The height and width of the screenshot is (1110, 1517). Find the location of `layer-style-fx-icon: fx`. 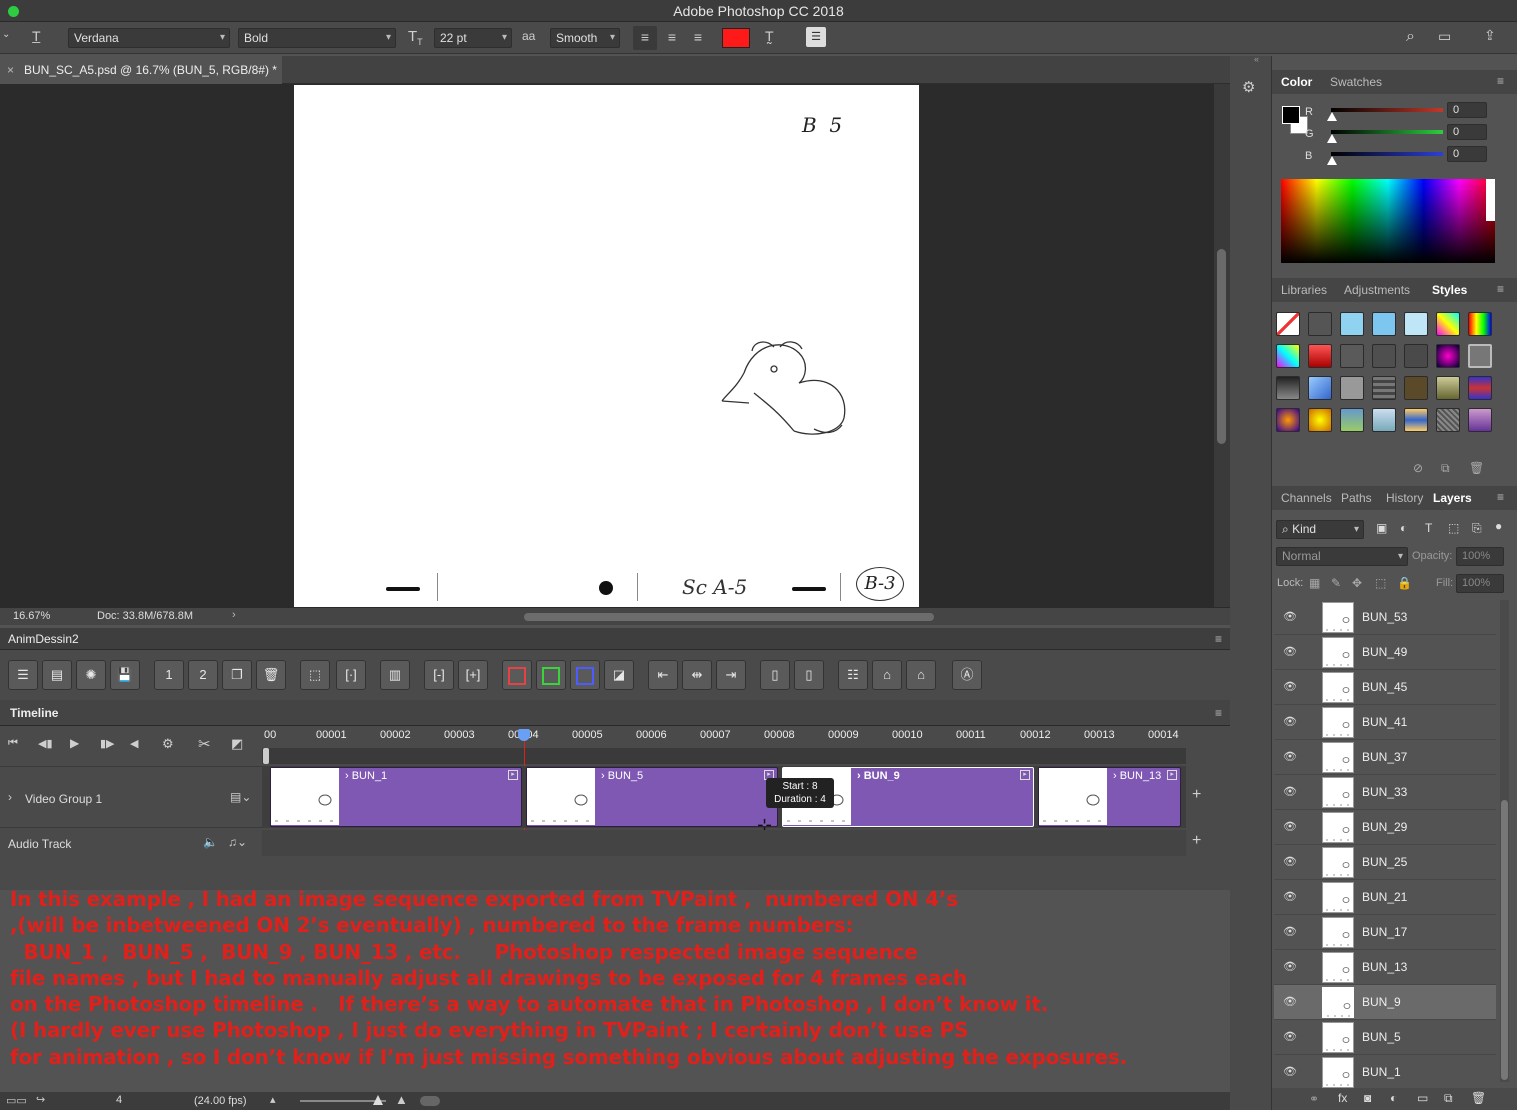

layer-style-fx-icon: fx is located at coordinates (1342, 1098).